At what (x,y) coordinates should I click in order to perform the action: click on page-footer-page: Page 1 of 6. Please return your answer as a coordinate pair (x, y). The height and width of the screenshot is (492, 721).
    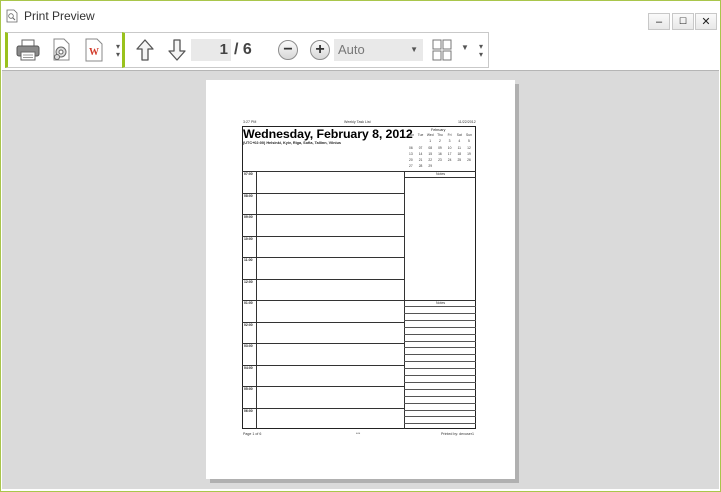
    Looking at the image, I should click on (252, 434).